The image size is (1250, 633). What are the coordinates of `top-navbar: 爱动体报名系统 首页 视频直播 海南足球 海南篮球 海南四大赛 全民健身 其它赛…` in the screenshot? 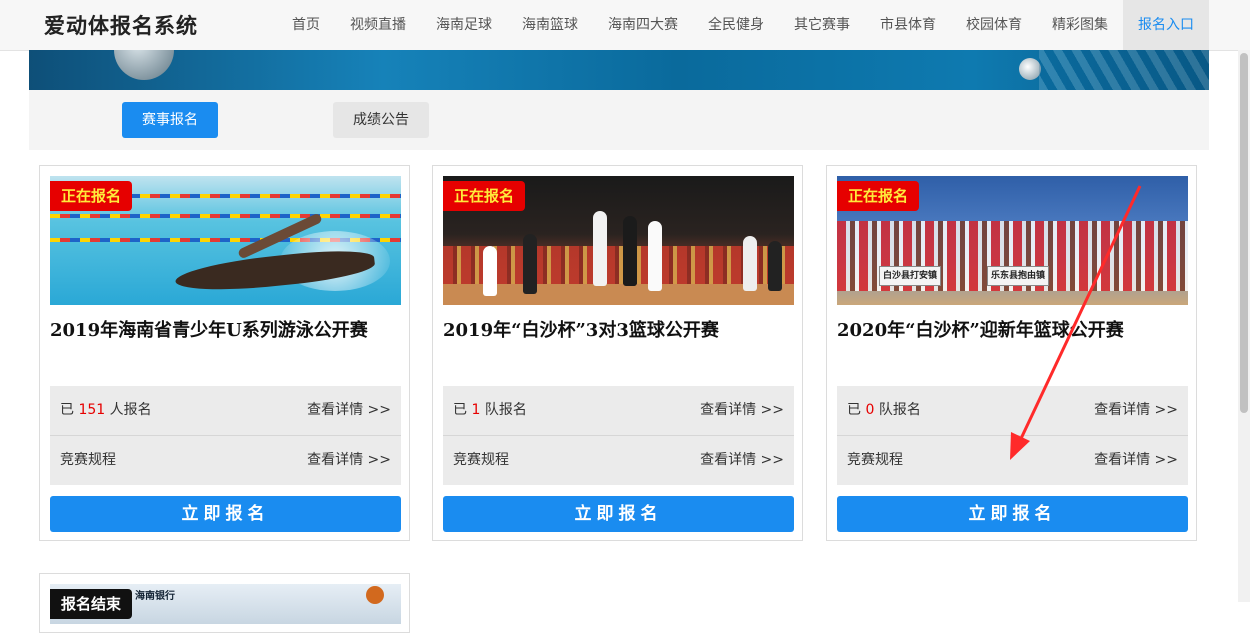 It's located at (625, 25).